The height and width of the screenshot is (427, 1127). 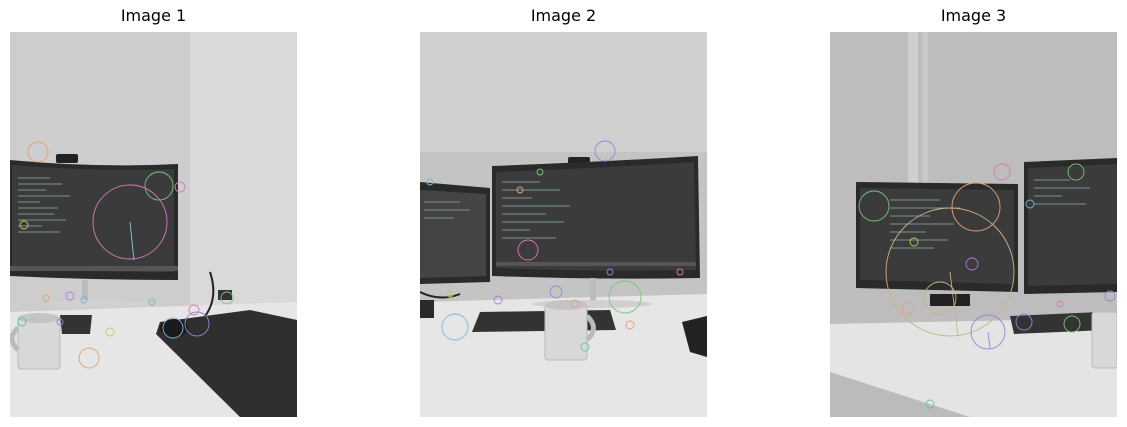 I want to click on image-2-title: Image 2, so click(x=563, y=15).